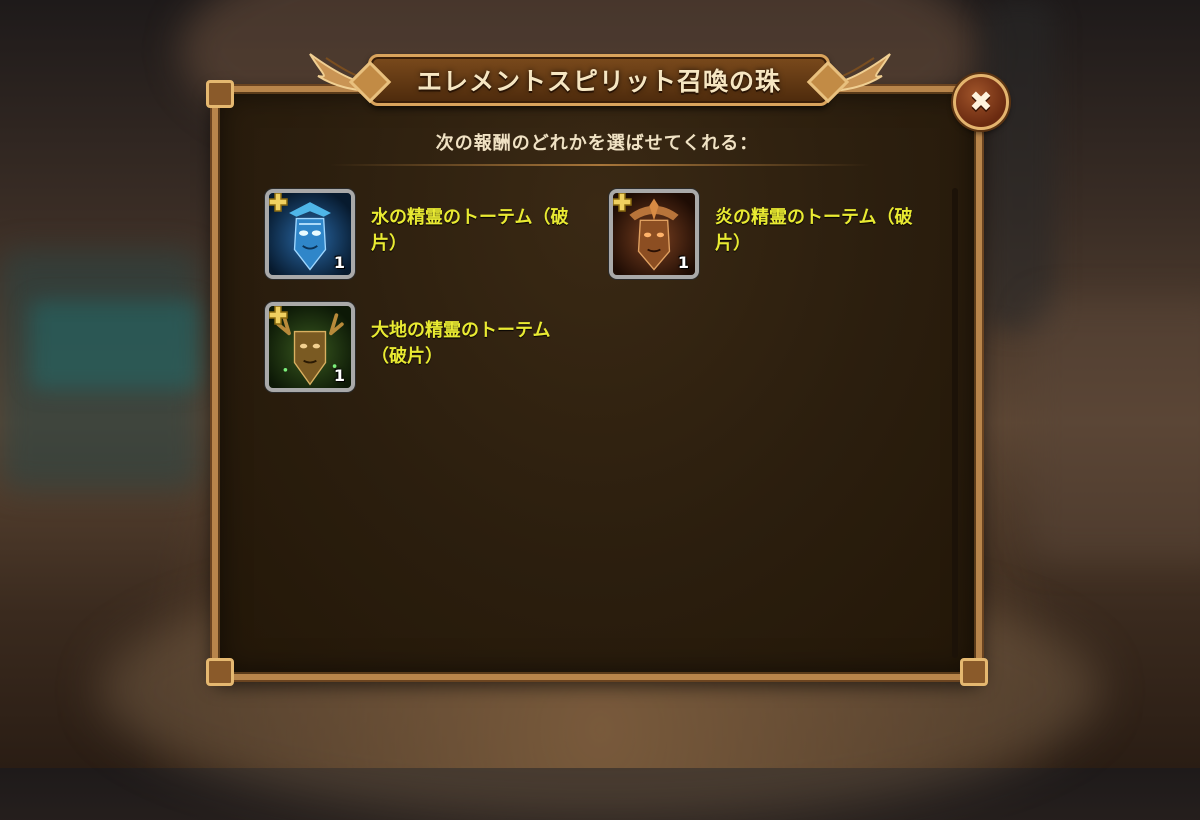  What do you see at coordinates (470, 230) in the screenshot?
I see `reward-label: 水の精霊のトーテム（破片）` at bounding box center [470, 230].